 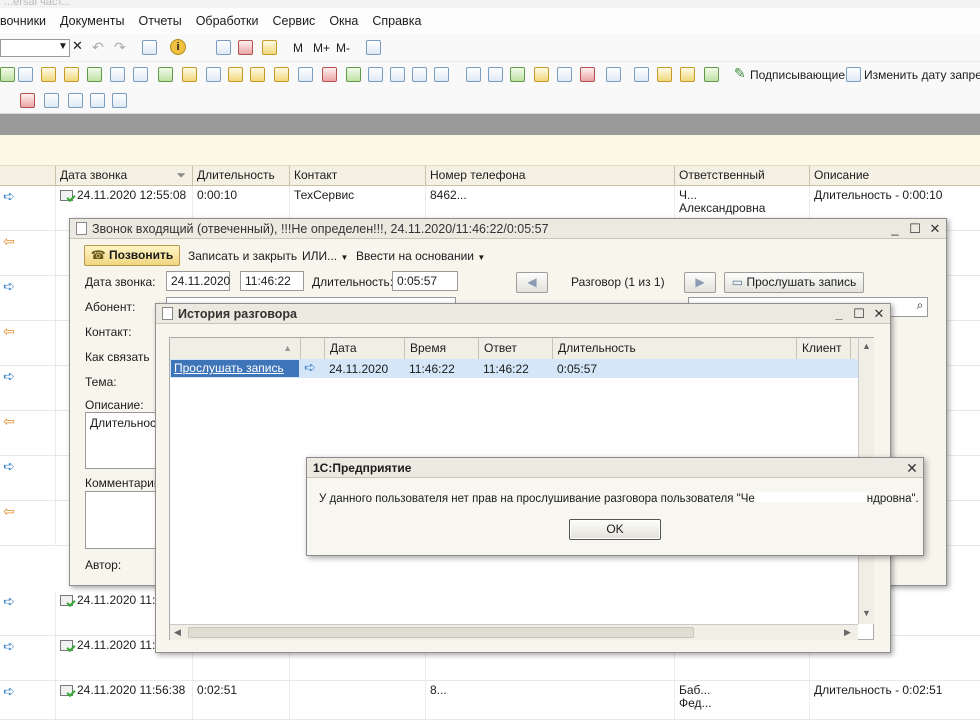 I want to click on duration-field: 0:05:57, so click(x=425, y=281).